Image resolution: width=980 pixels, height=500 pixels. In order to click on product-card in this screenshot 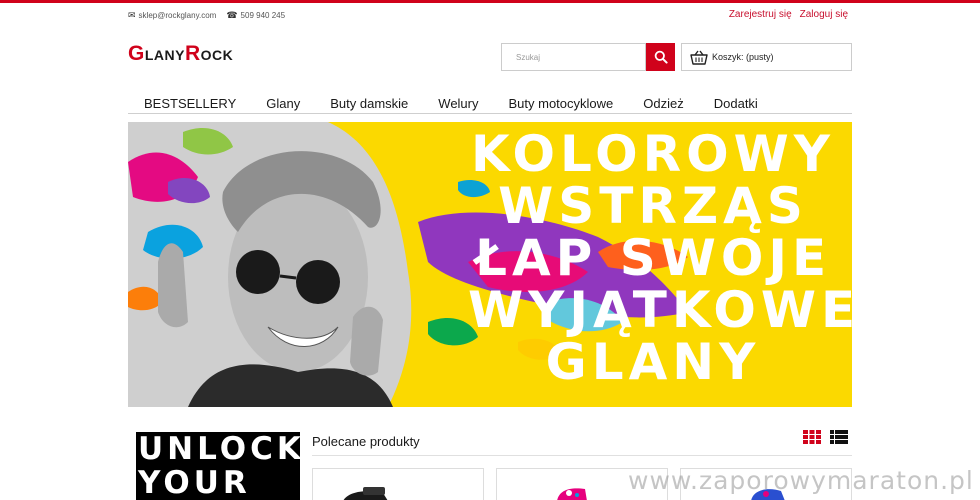, I will do `click(398, 484)`.